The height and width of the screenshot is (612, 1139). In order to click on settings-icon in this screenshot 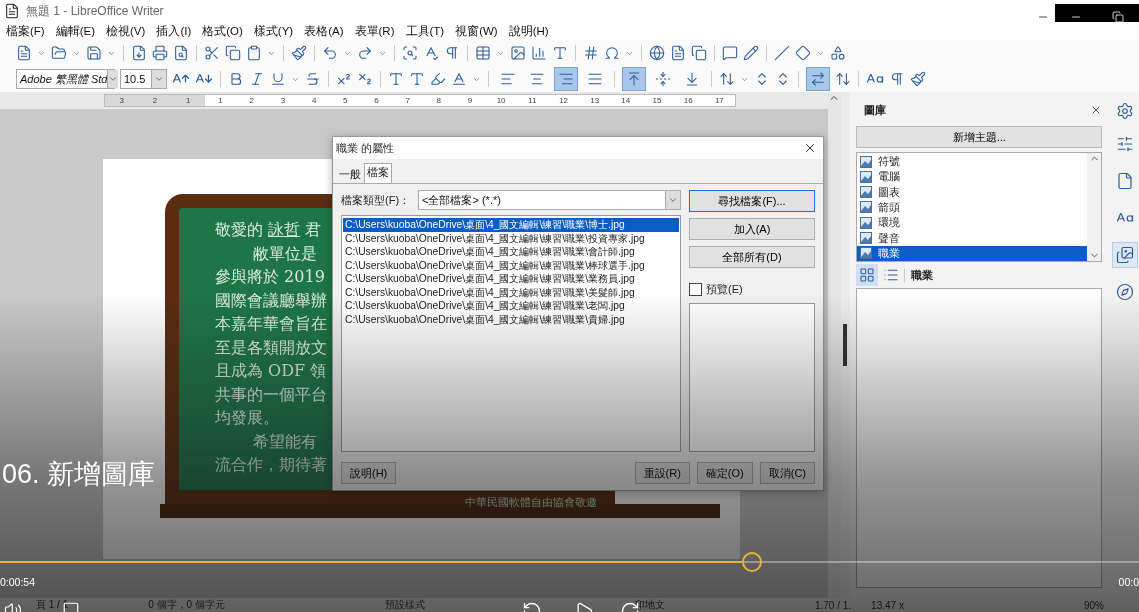, I will do `click(1124, 111)`.